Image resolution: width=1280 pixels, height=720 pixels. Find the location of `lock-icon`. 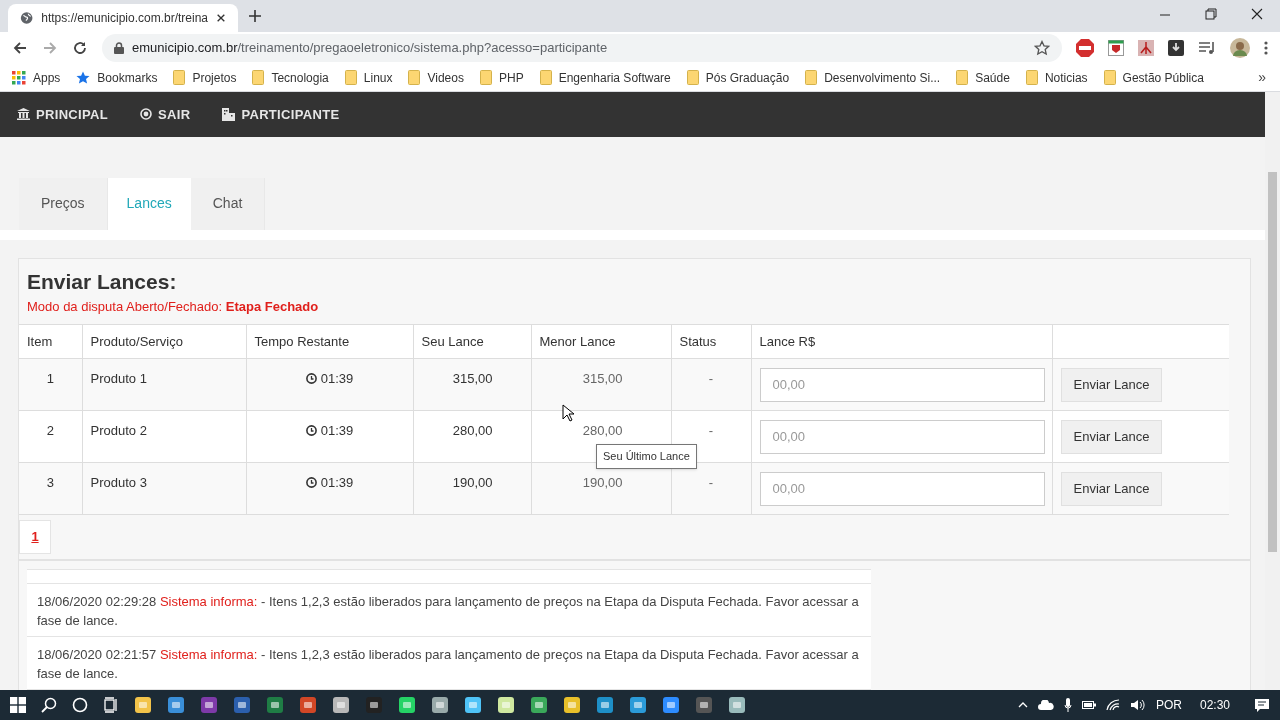

lock-icon is located at coordinates (119, 48).